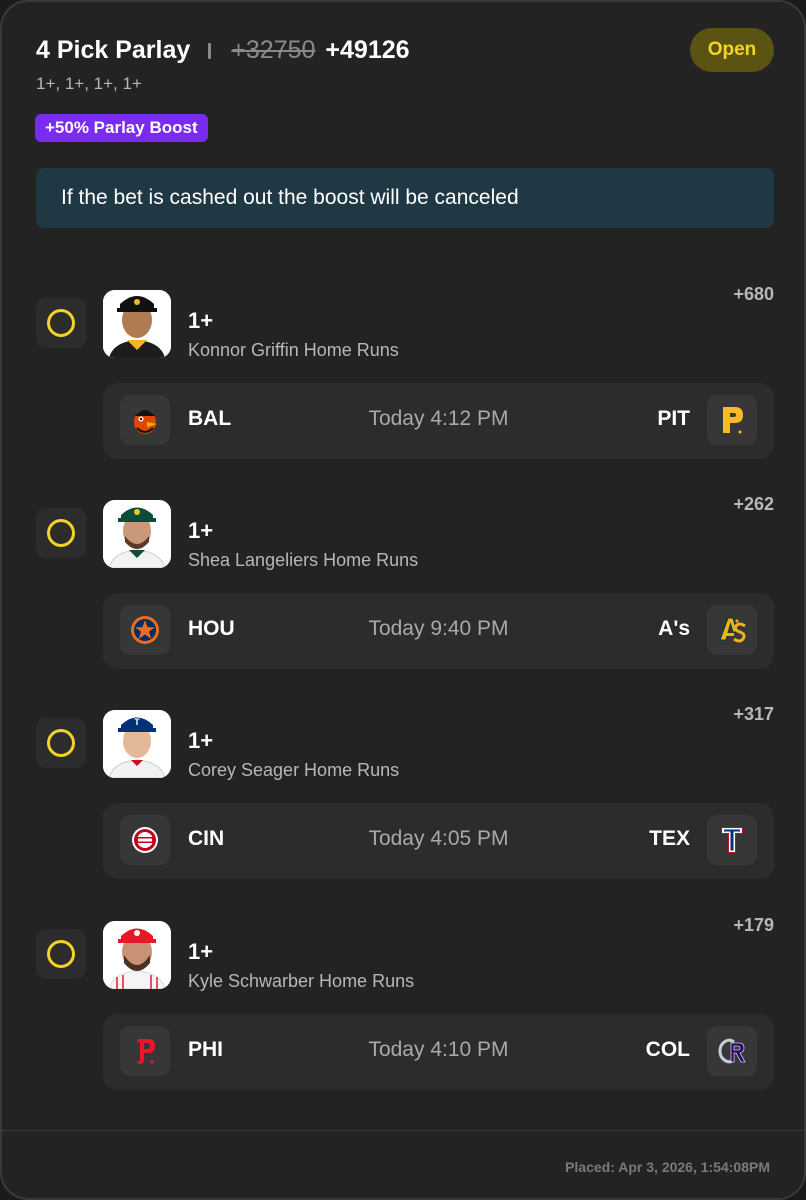 This screenshot has height=1200, width=806. What do you see at coordinates (438, 631) in the screenshot?
I see `game-matchup: HOU Today 9:40 PM A's` at bounding box center [438, 631].